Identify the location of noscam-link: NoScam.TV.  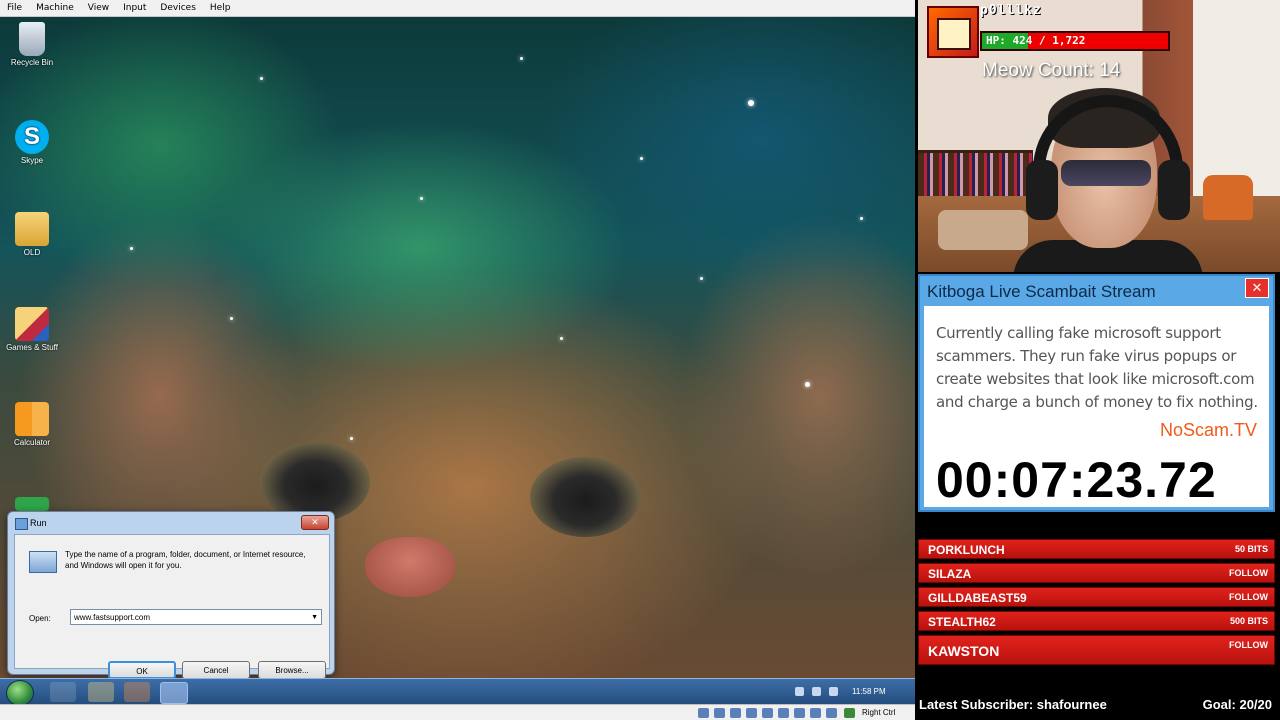
(1208, 430).